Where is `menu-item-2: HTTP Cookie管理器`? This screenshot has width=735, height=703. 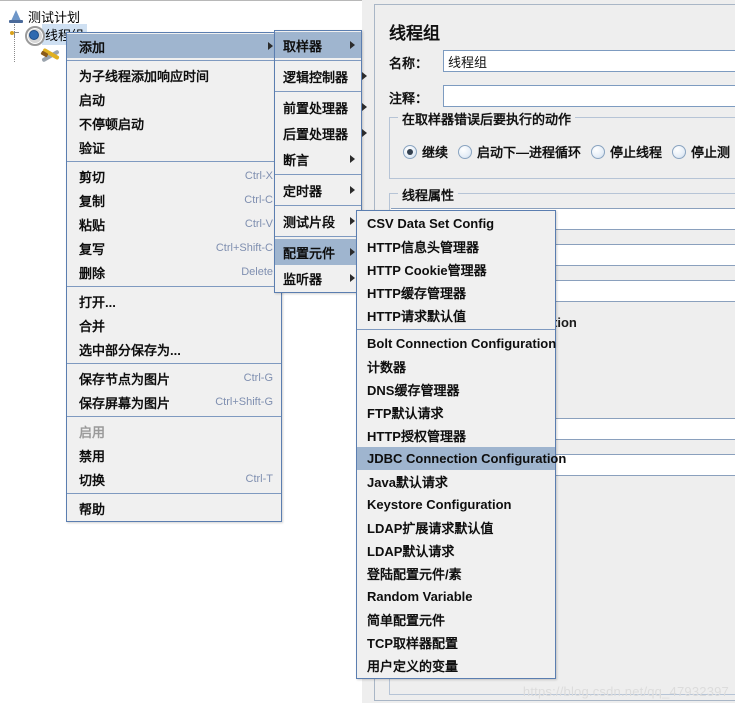 menu-item-2: HTTP Cookie管理器 is located at coordinates (456, 269).